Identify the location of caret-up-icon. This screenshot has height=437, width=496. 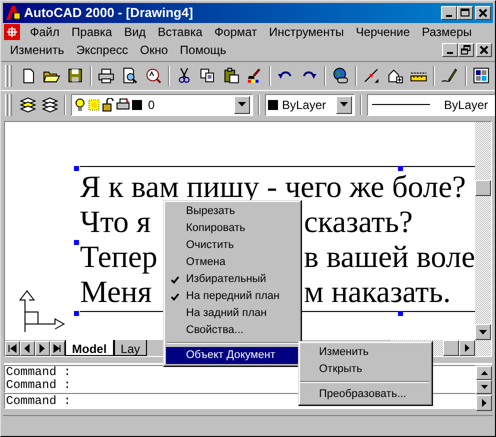
(484, 373).